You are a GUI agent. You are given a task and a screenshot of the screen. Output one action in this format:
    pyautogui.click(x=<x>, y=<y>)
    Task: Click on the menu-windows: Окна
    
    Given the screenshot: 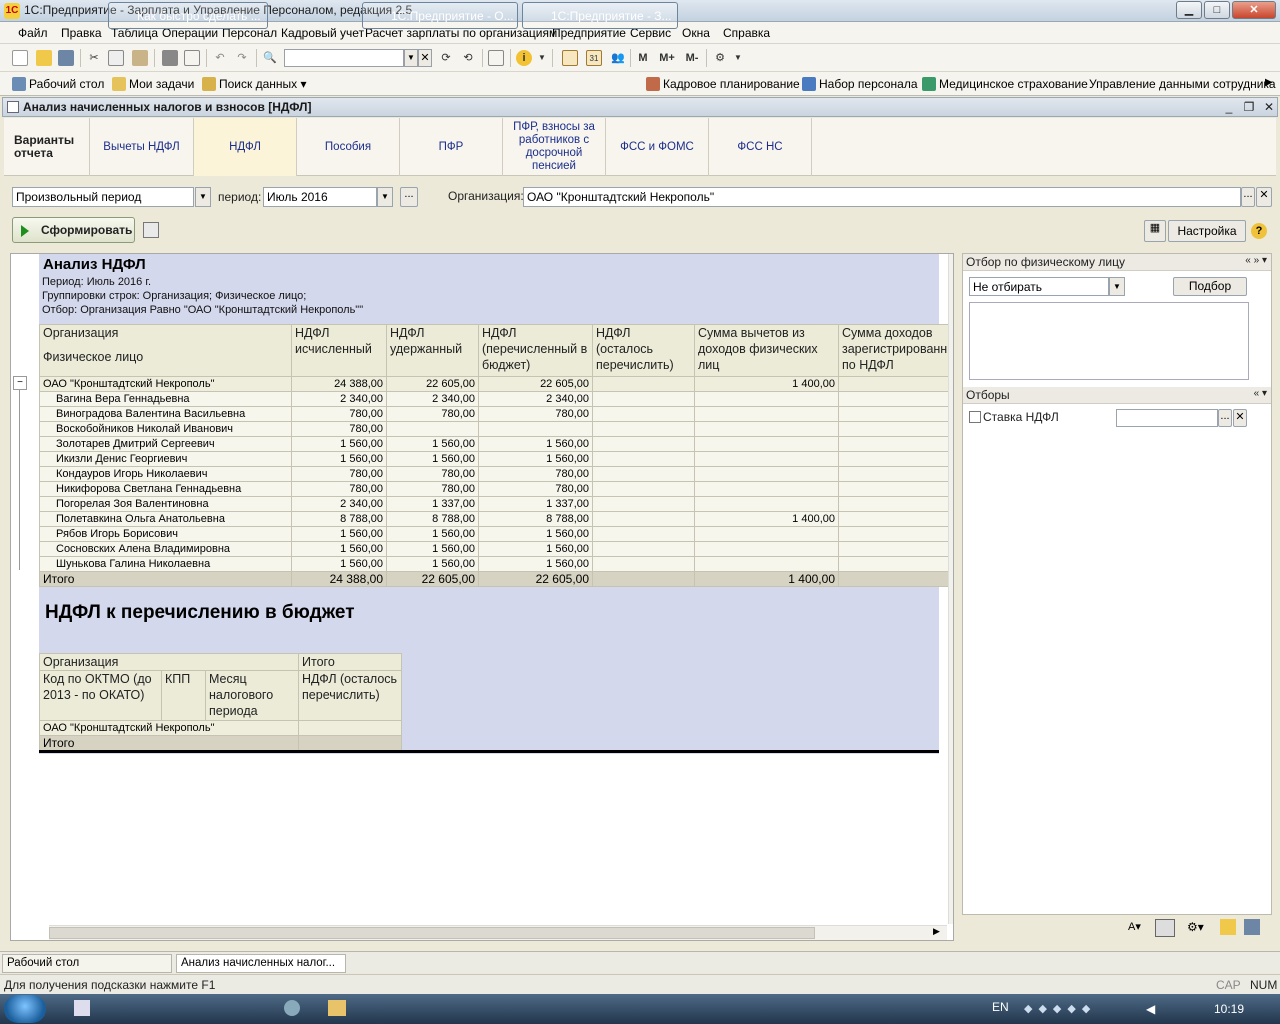 What is the action you would take?
    pyautogui.click(x=696, y=33)
    